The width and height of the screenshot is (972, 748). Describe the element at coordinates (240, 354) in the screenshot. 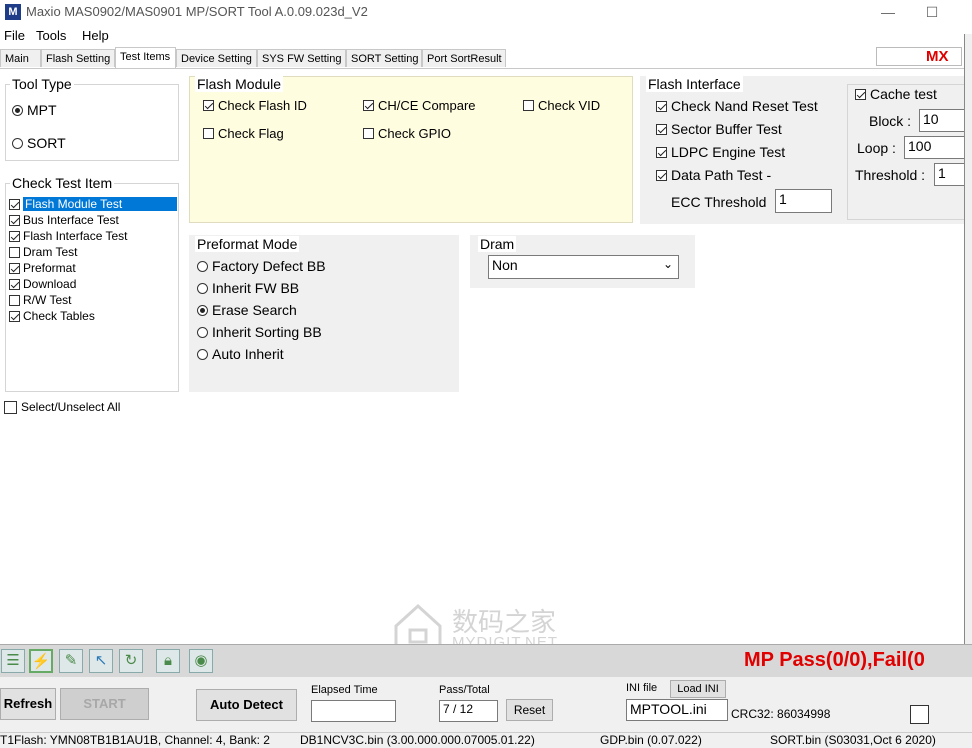

I see `radio-auto-inherit: Auto Inherit` at that location.